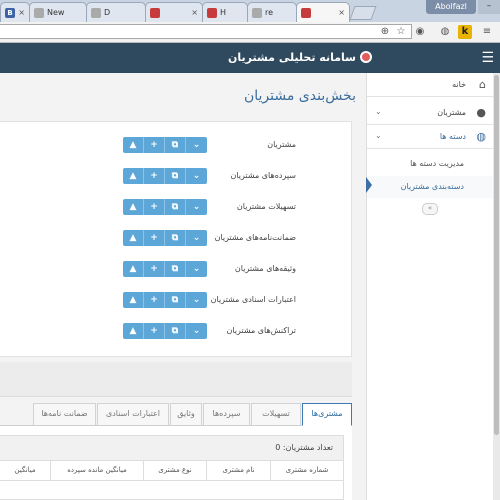 The height and width of the screenshot is (500, 500). I want to click on browser-tab-title: New, so click(56, 12).